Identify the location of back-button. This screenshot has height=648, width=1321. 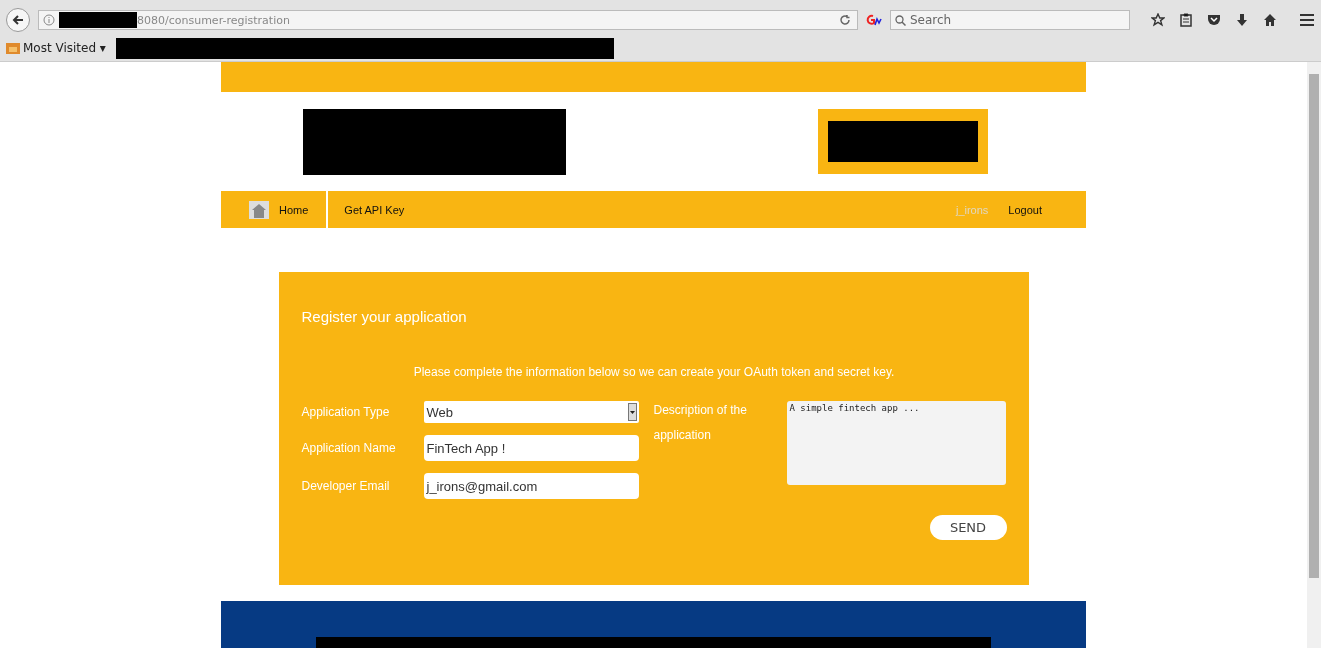
(18, 20).